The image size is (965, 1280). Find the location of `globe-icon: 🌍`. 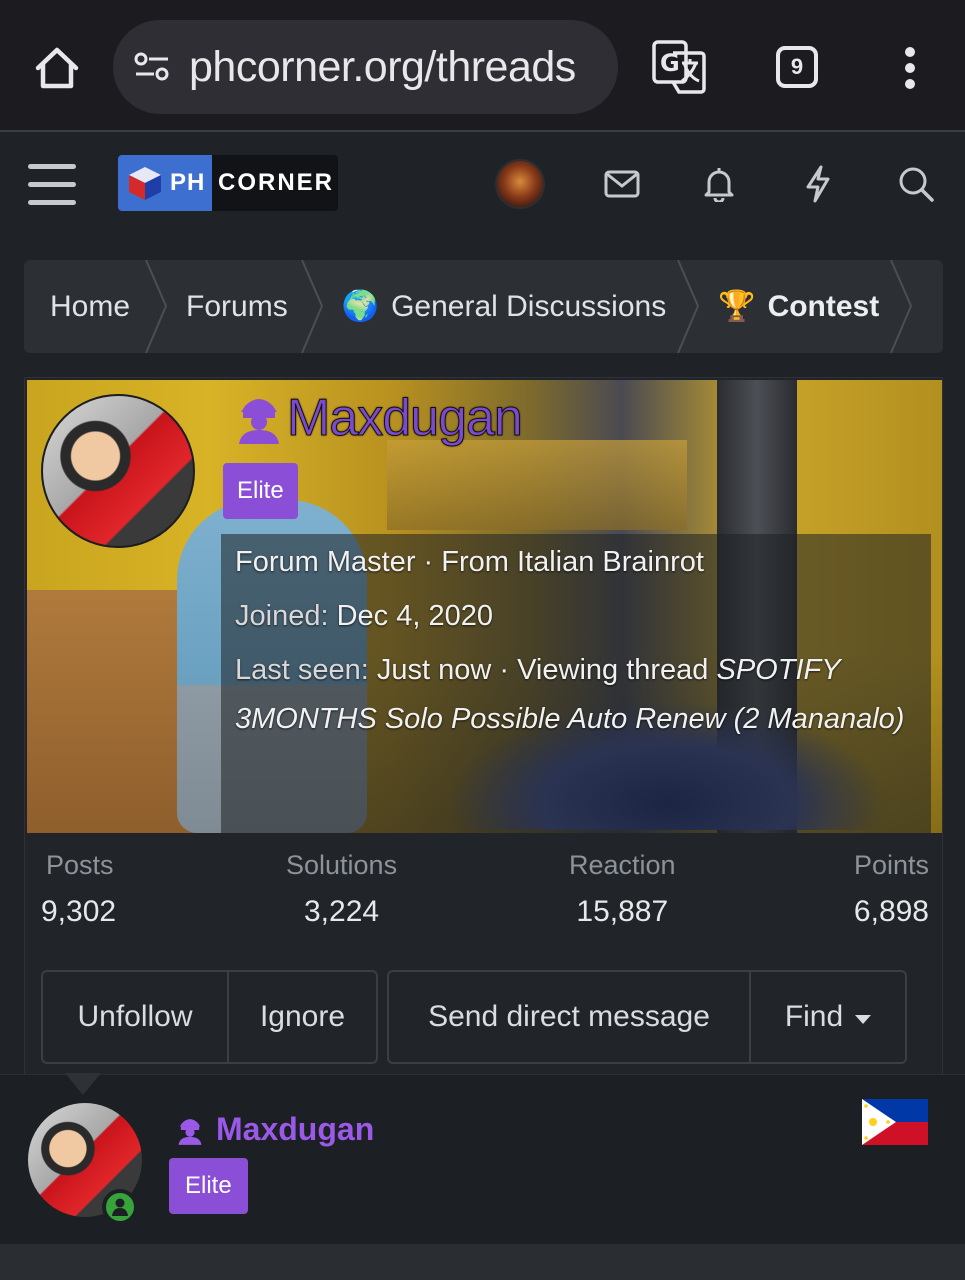

globe-icon: 🌍 is located at coordinates (360, 306).